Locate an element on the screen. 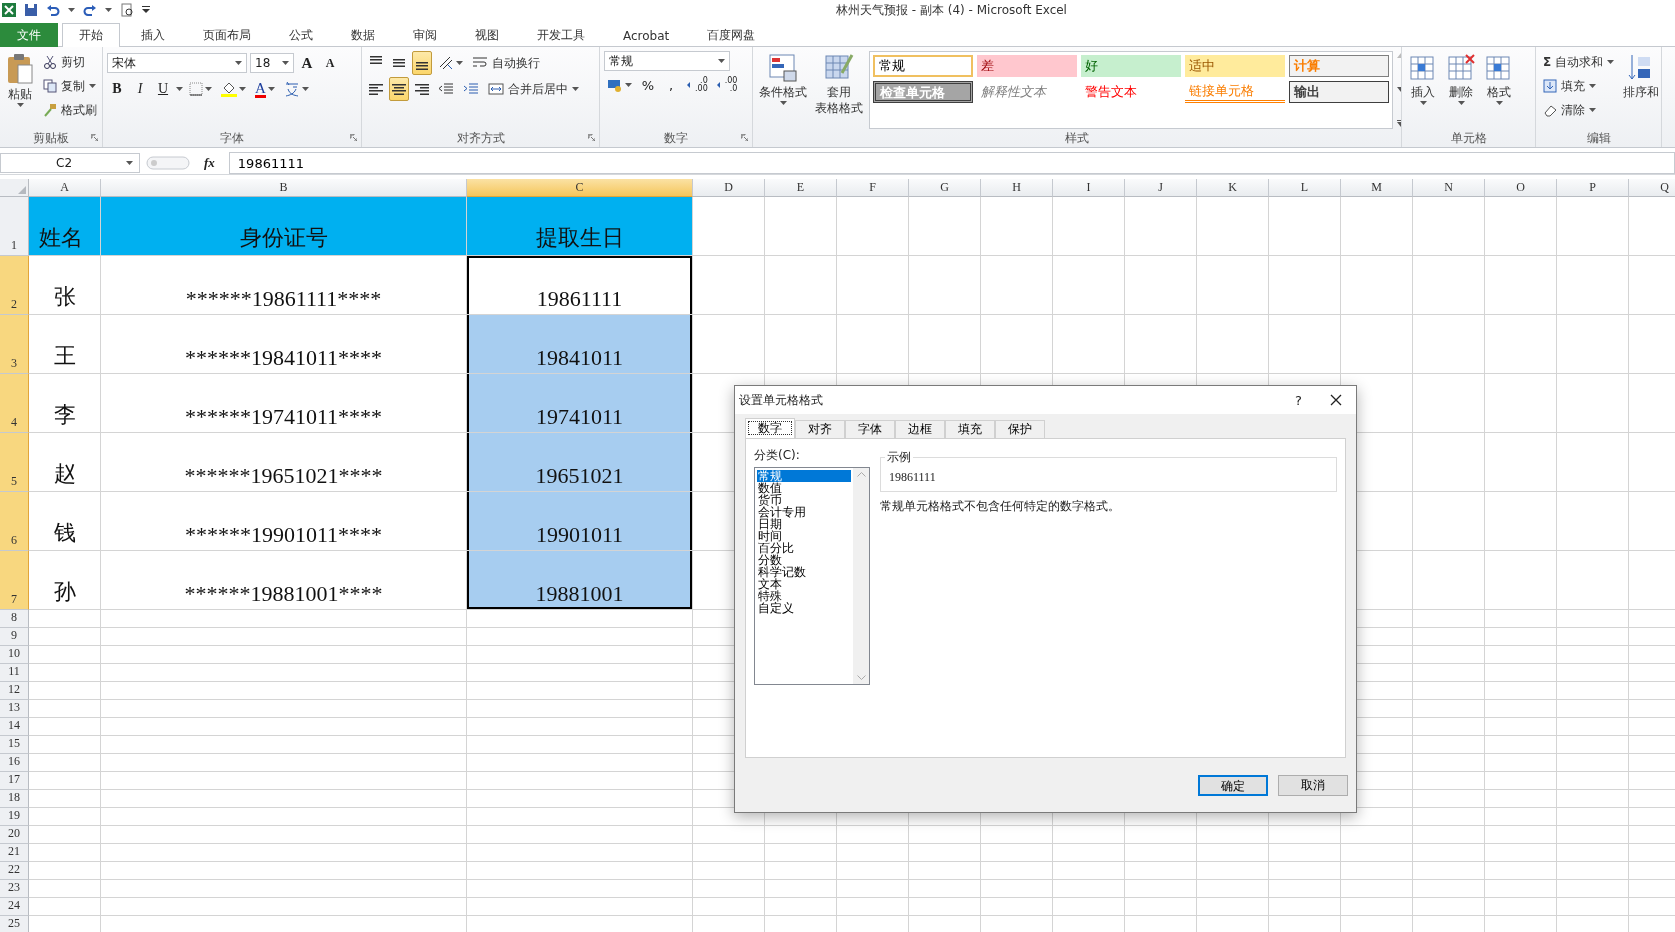 This screenshot has height=932, width=1675. ribbon-tab: Acrobat is located at coordinates (646, 35).